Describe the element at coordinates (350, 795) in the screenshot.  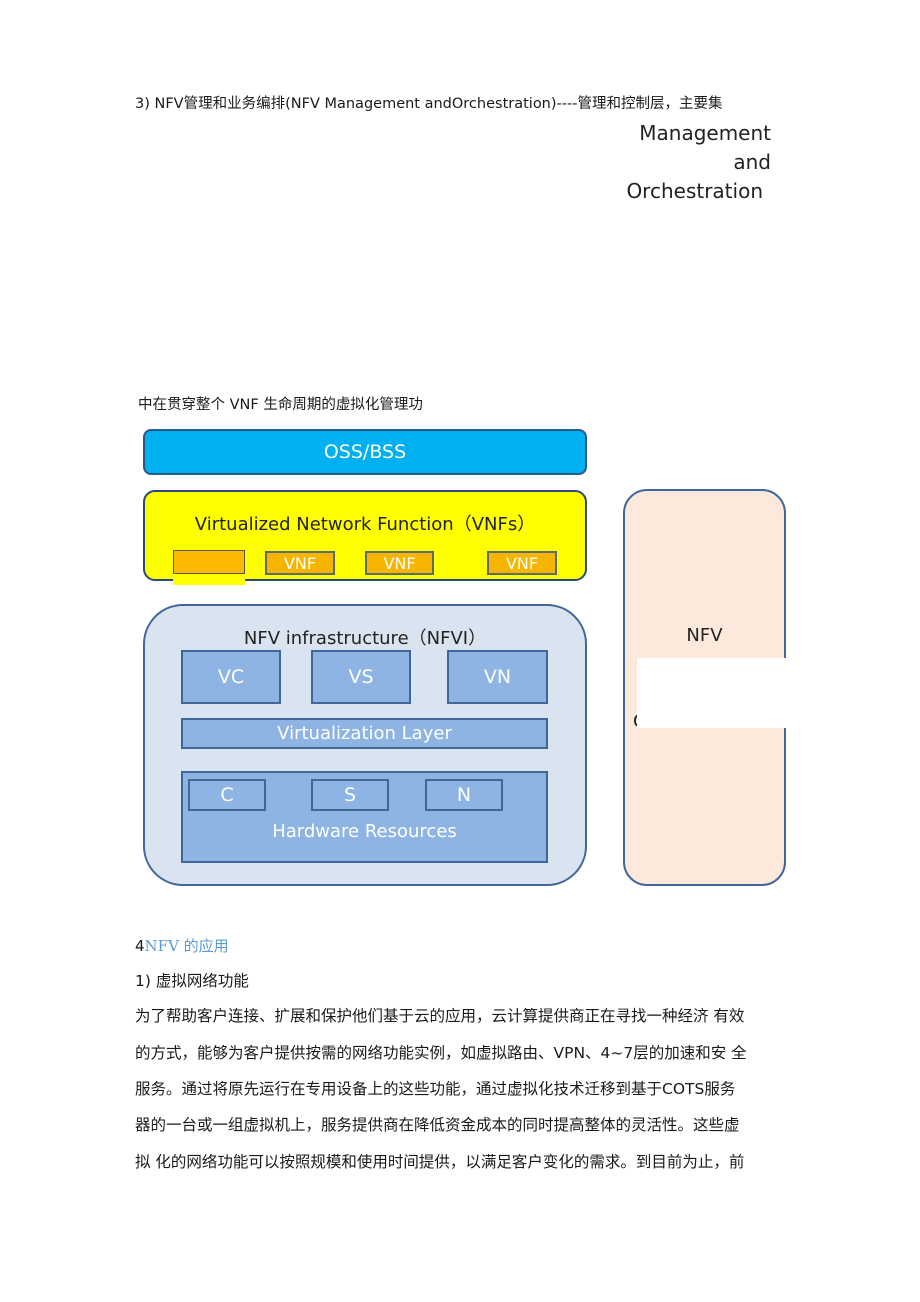
I see `storage-box: S` at that location.